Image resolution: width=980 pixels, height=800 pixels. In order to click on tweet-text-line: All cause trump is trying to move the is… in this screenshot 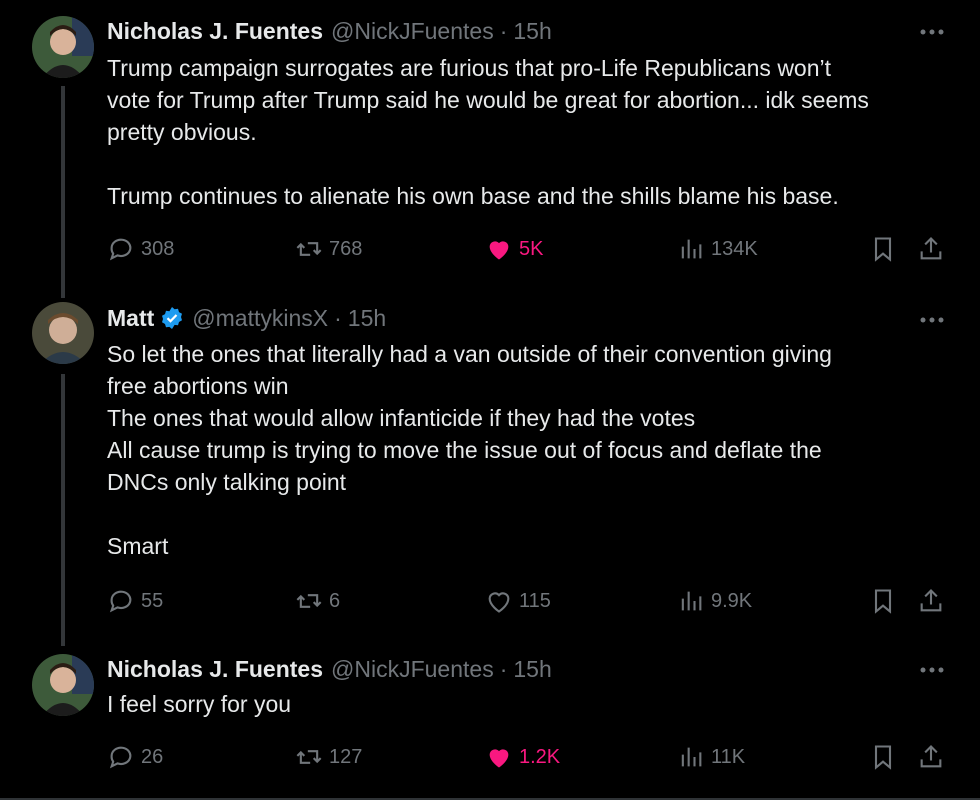, I will do `click(464, 450)`.